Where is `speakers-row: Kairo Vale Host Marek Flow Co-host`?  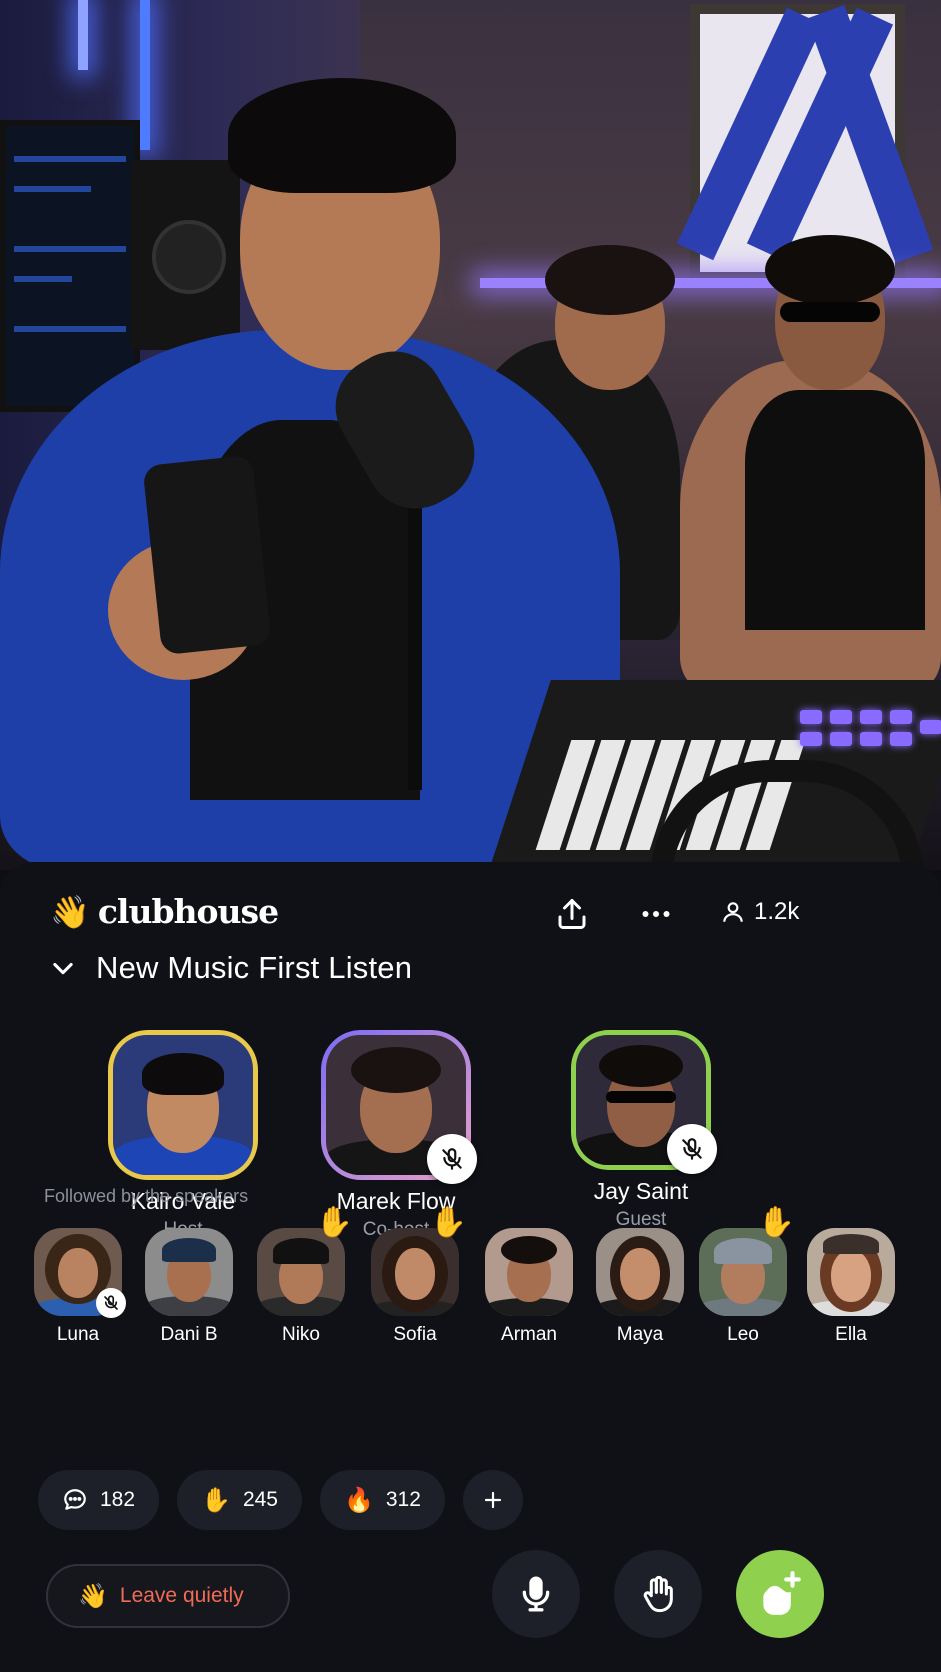 speakers-row: Kairo Vale Host Marek Flow Co-host is located at coordinates (470, 1135).